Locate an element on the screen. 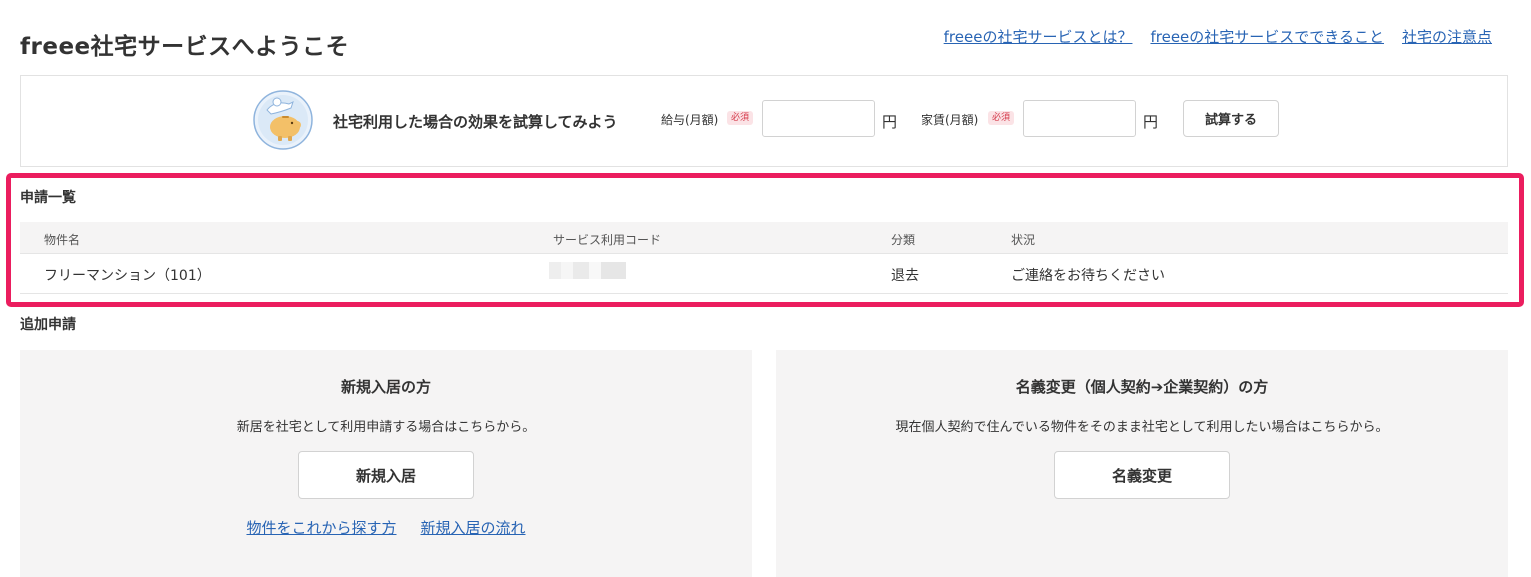  rent-input is located at coordinates (1079, 118).